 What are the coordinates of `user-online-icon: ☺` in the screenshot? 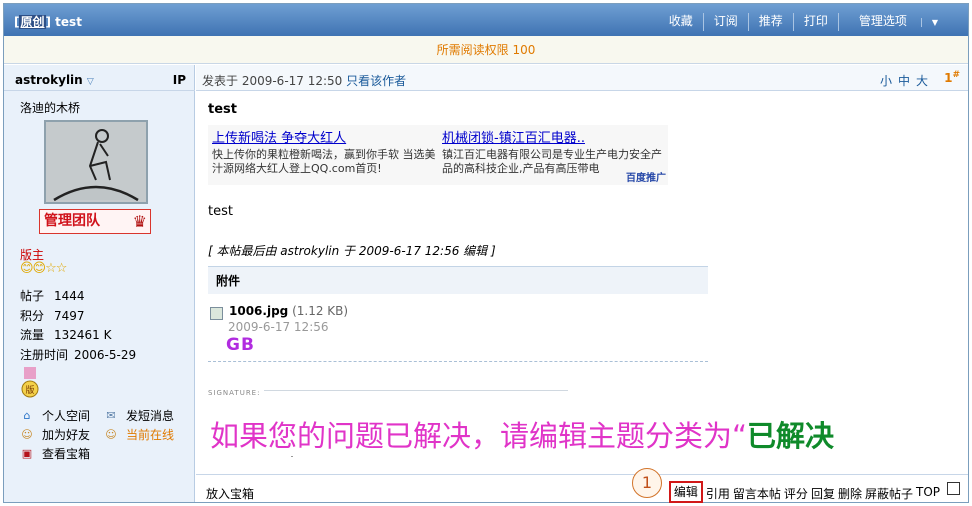 It's located at (111, 434).